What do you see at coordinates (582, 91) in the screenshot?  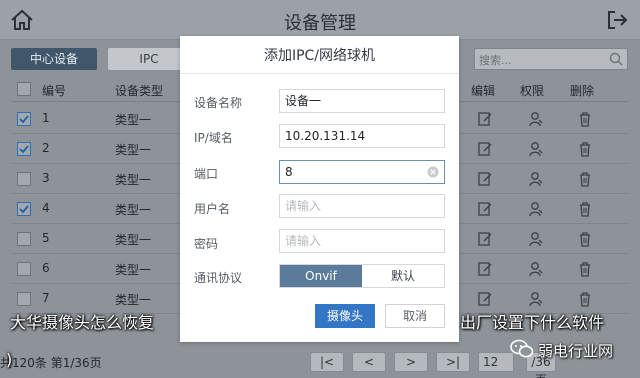 I see `header-delete: 删除` at bounding box center [582, 91].